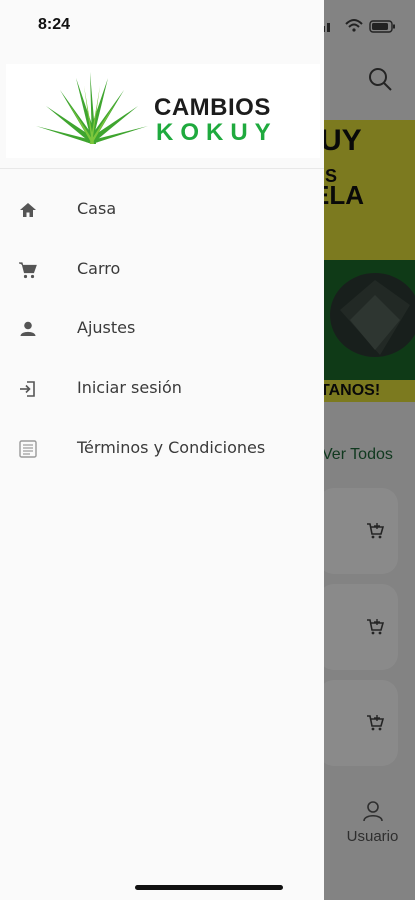  Describe the element at coordinates (28, 210) in the screenshot. I see `home-icon` at that location.